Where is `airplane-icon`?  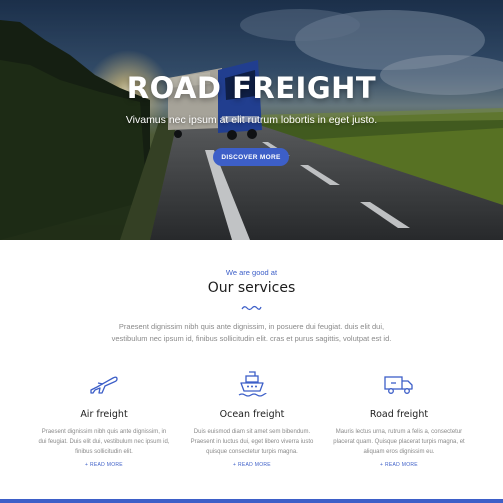
airplane-icon is located at coordinates (104, 385).